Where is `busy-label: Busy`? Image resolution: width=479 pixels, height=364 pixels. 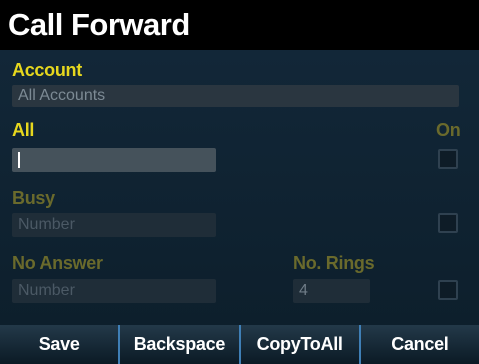 busy-label: Busy is located at coordinates (33, 198).